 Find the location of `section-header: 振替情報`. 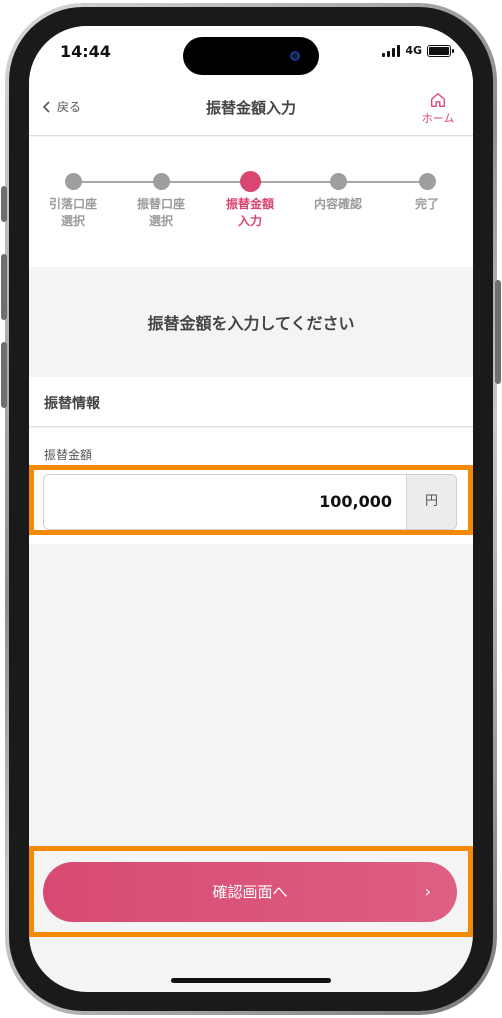

section-header: 振替情報 is located at coordinates (251, 402).